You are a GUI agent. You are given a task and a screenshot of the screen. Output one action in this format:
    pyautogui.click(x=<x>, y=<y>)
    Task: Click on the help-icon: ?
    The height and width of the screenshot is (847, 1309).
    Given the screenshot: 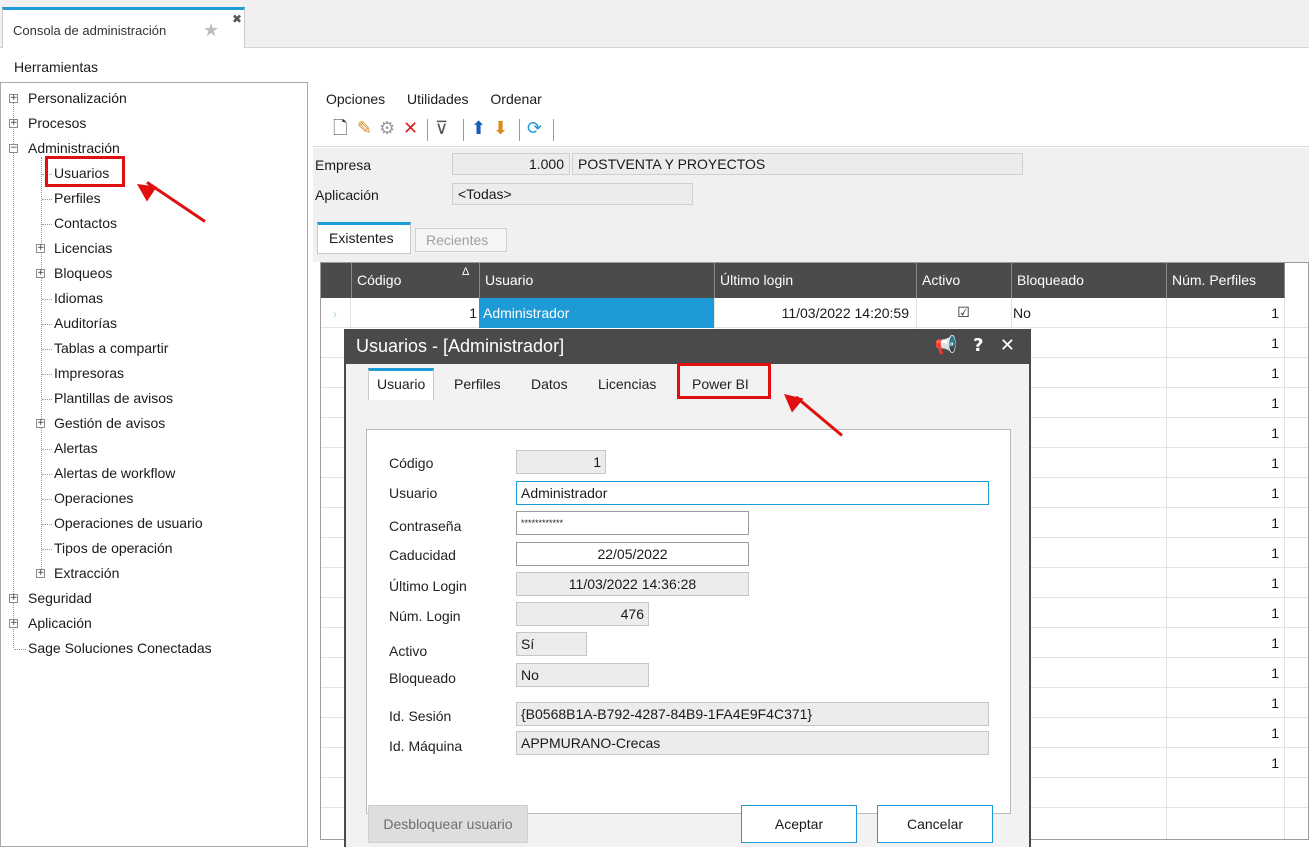 What is the action you would take?
    pyautogui.click(x=978, y=345)
    